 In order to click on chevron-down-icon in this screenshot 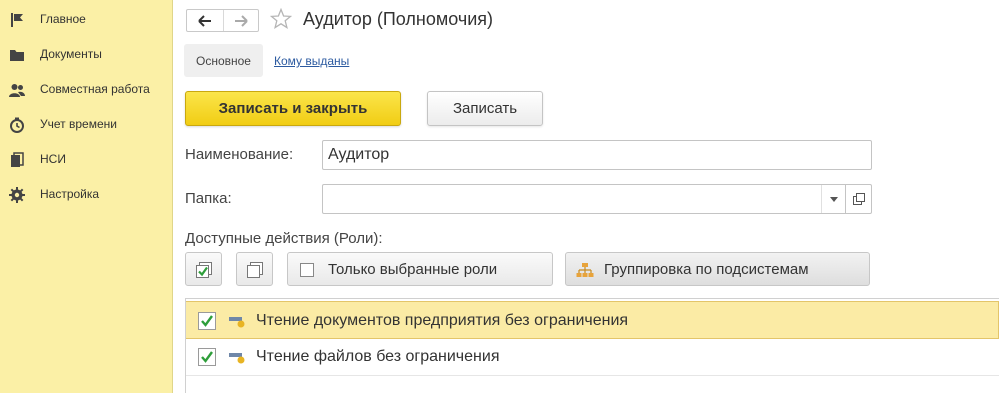, I will do `click(833, 199)`.